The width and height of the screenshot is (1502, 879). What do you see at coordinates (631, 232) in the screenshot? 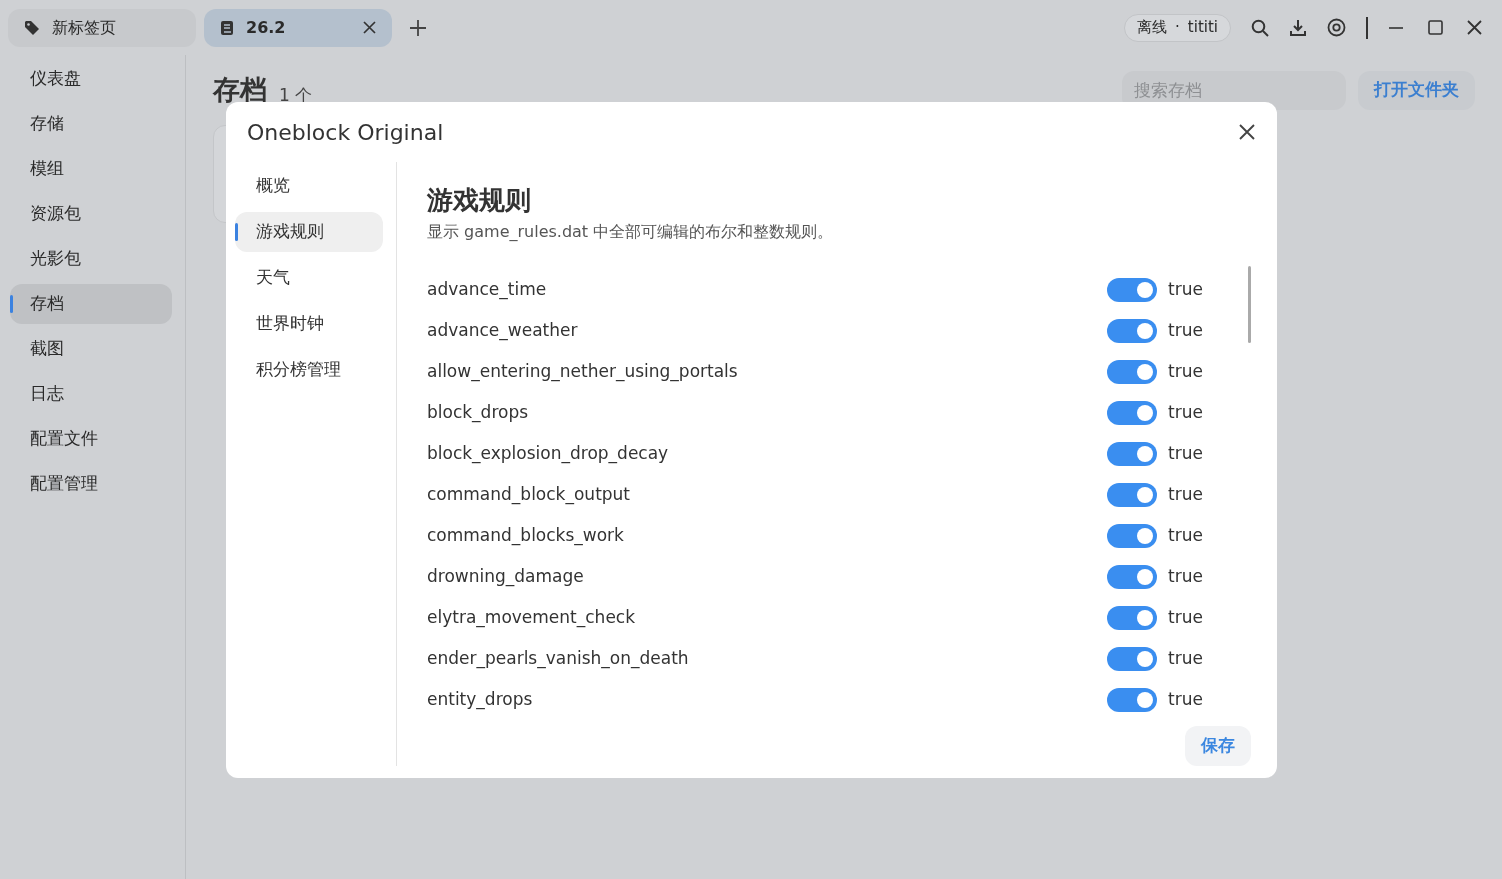
I see `section-description: 显示 game_rules.dat 中全部可编辑的布尔和整数规则。` at bounding box center [631, 232].